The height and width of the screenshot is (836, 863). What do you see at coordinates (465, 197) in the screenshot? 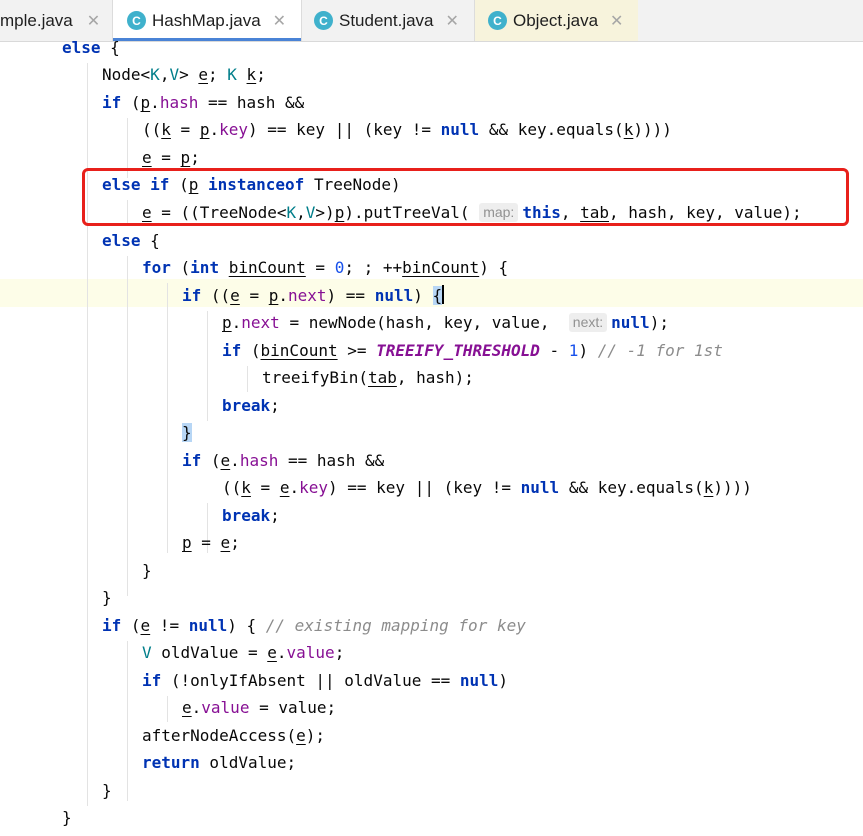
I see `annotation-highlight-box` at bounding box center [465, 197].